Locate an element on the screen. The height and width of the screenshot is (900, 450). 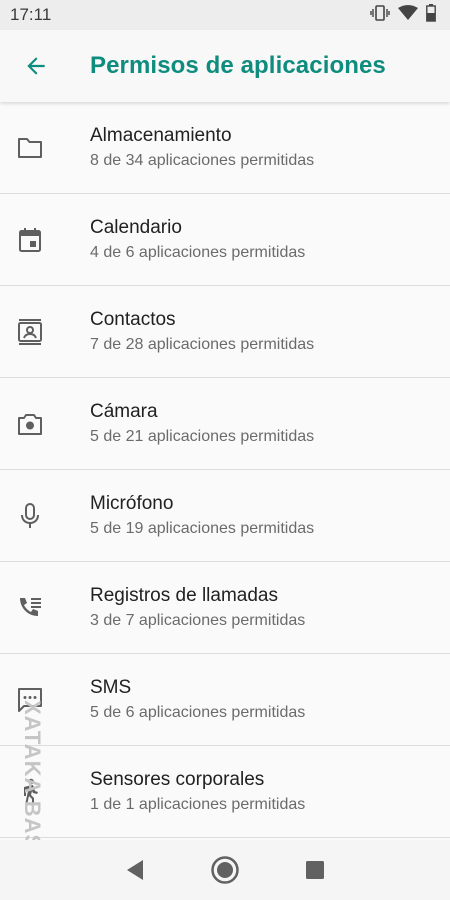
permission-summary: 5 de 19 aplicaciones permitidas is located at coordinates (202, 528).